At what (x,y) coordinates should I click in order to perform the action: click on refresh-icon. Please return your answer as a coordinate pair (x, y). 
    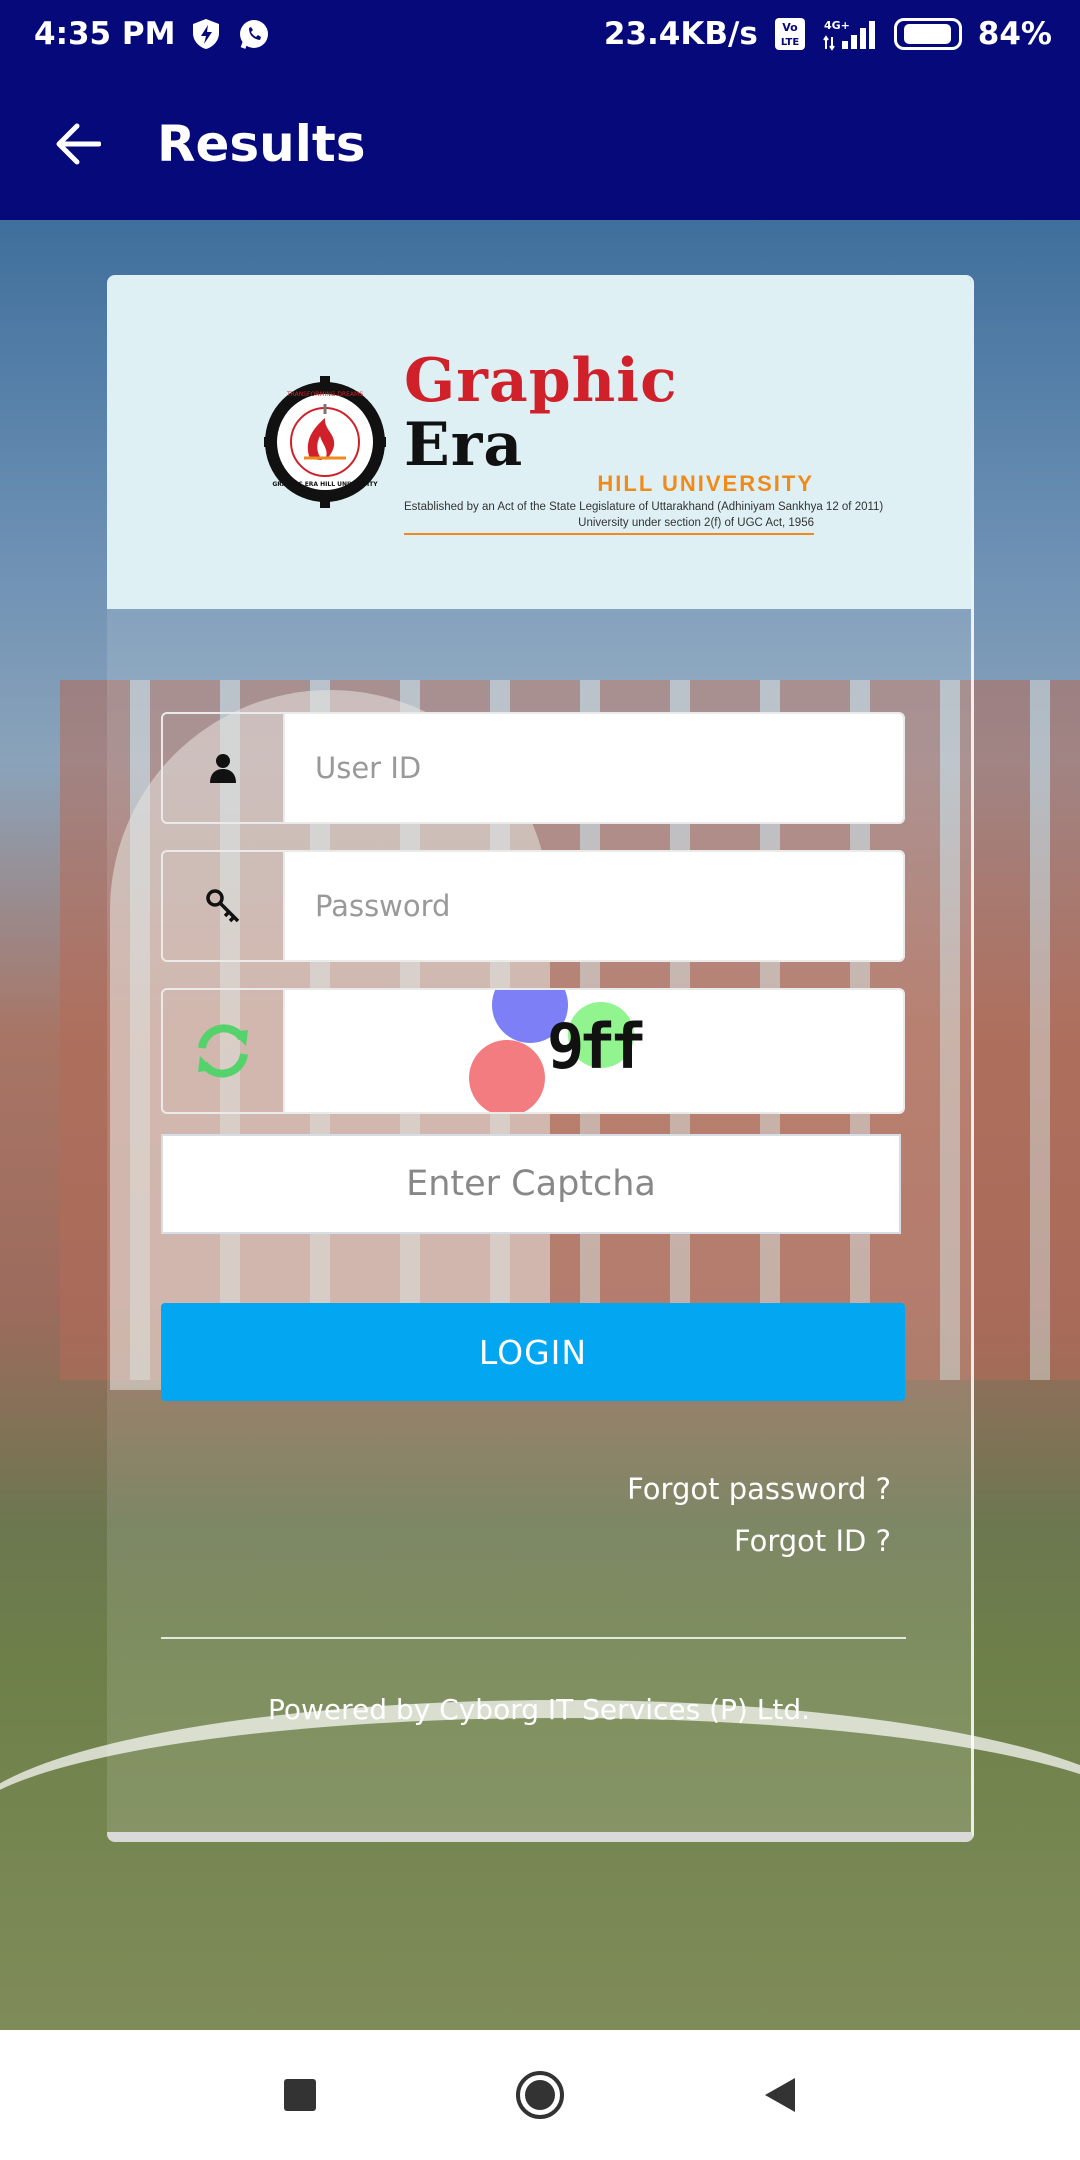
    Looking at the image, I should click on (223, 1051).